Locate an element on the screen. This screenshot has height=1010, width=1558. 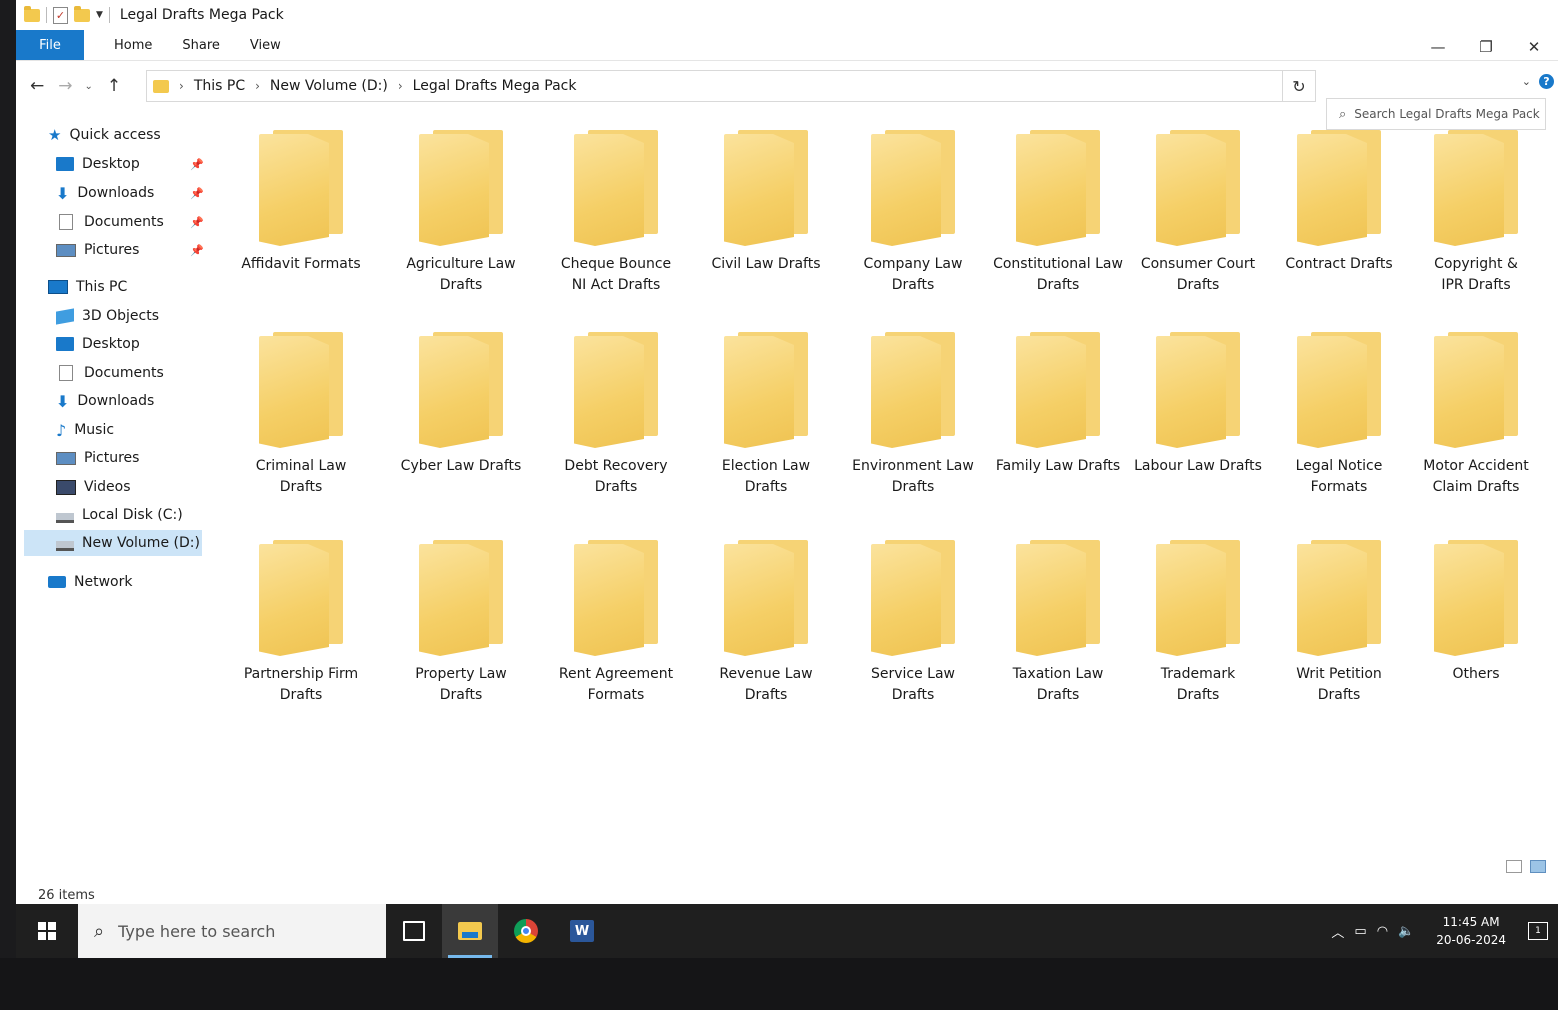
sidebar-item-downloads: ⬇ Downloads is located at coordinates (105, 401).